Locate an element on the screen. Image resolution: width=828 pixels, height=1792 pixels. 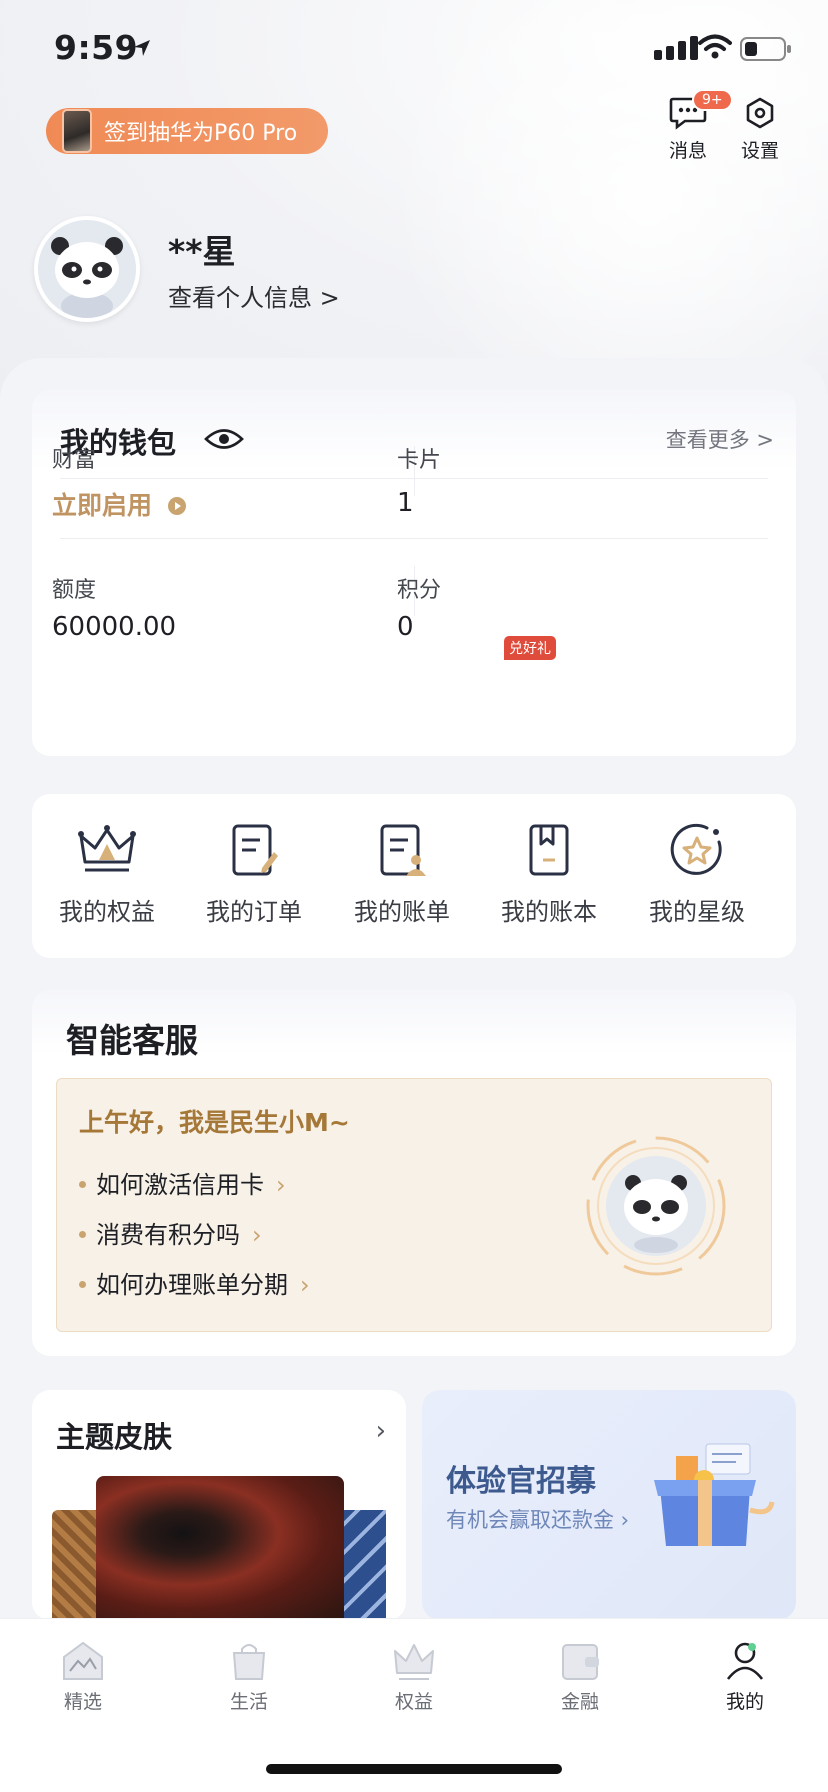
faq-item: 消费有积分吗 › is located at coordinates (170, 1232).